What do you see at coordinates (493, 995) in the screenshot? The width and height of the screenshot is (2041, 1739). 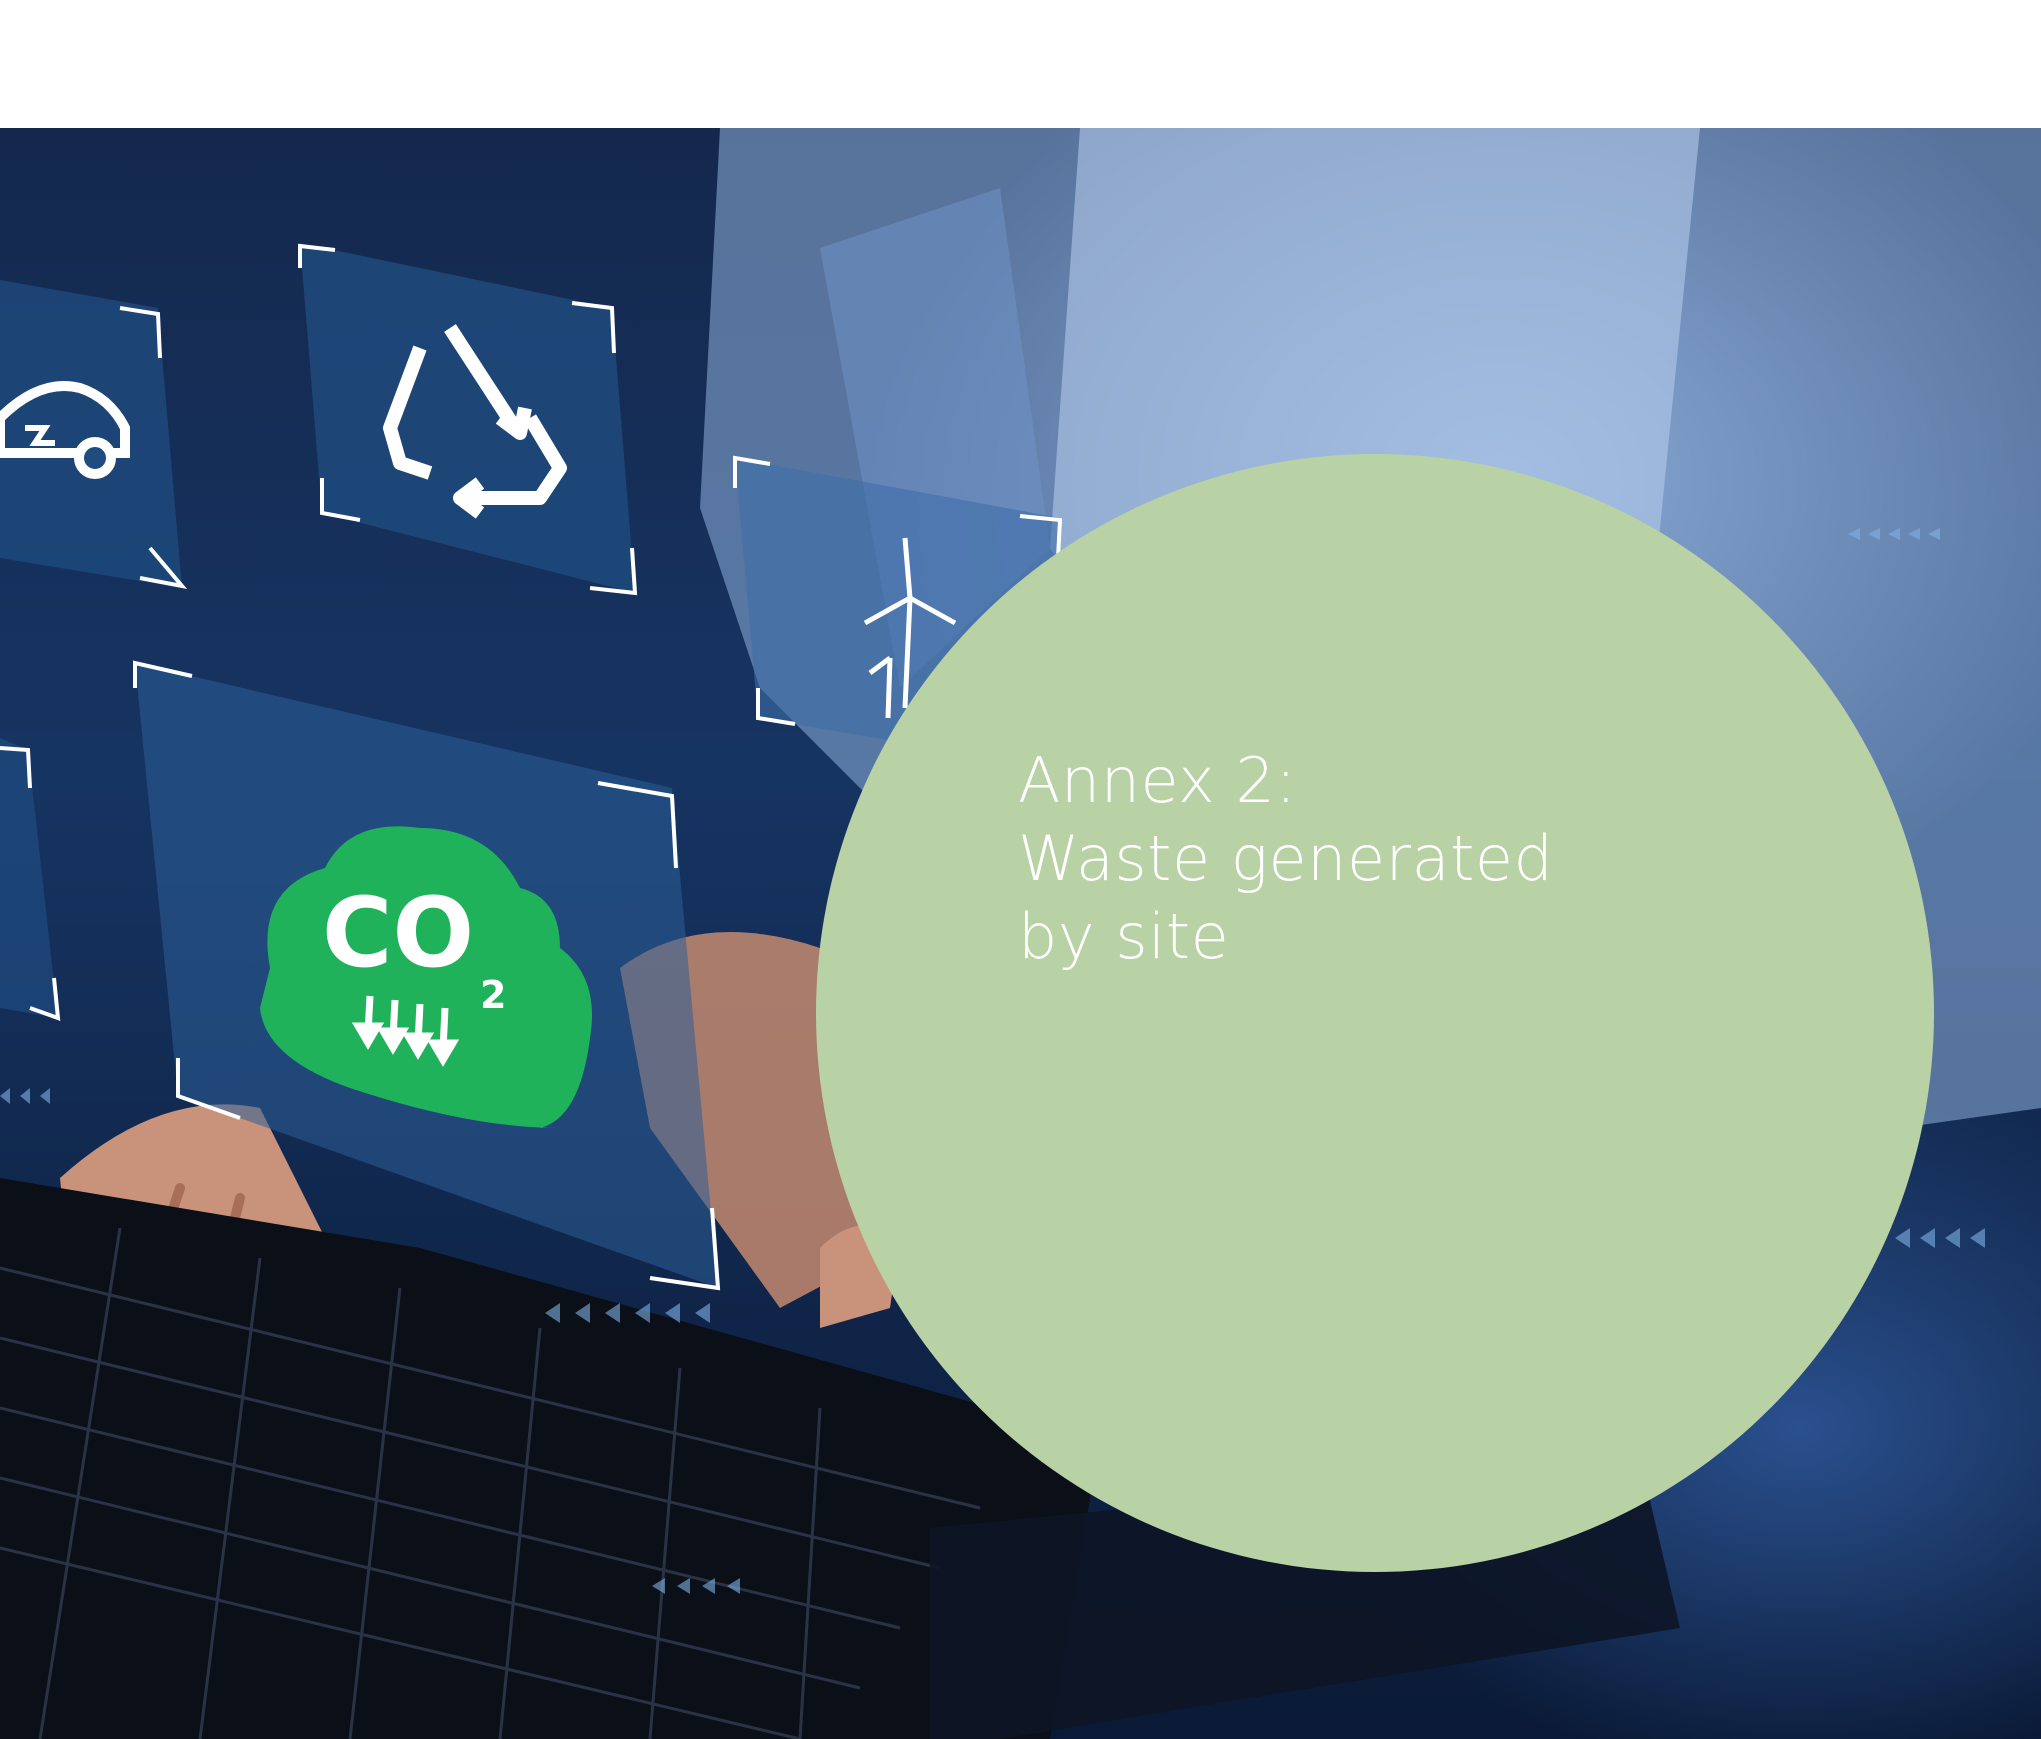 I see `svg-text: 2` at bounding box center [493, 995].